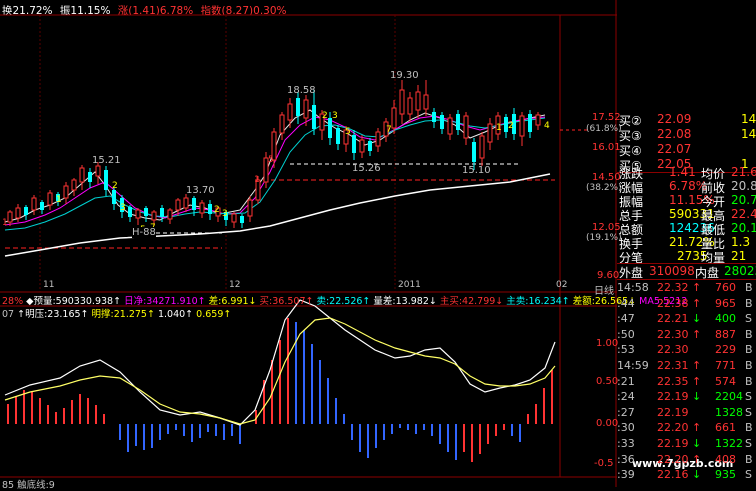  I want to click on trade-price: 22.32, so click(673, 287).